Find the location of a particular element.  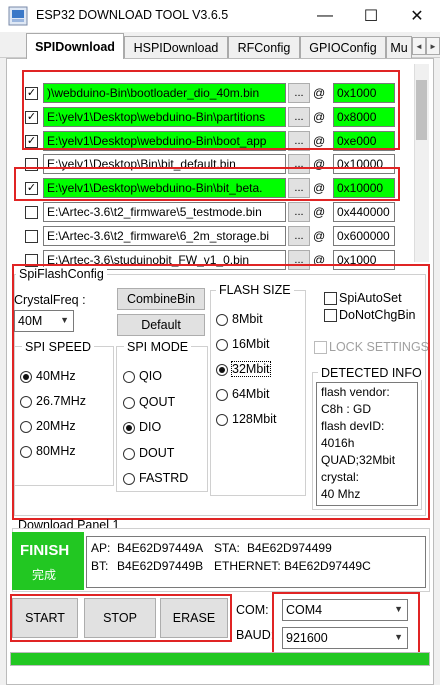

maximize-icon: ☐ is located at coordinates (371, 16).